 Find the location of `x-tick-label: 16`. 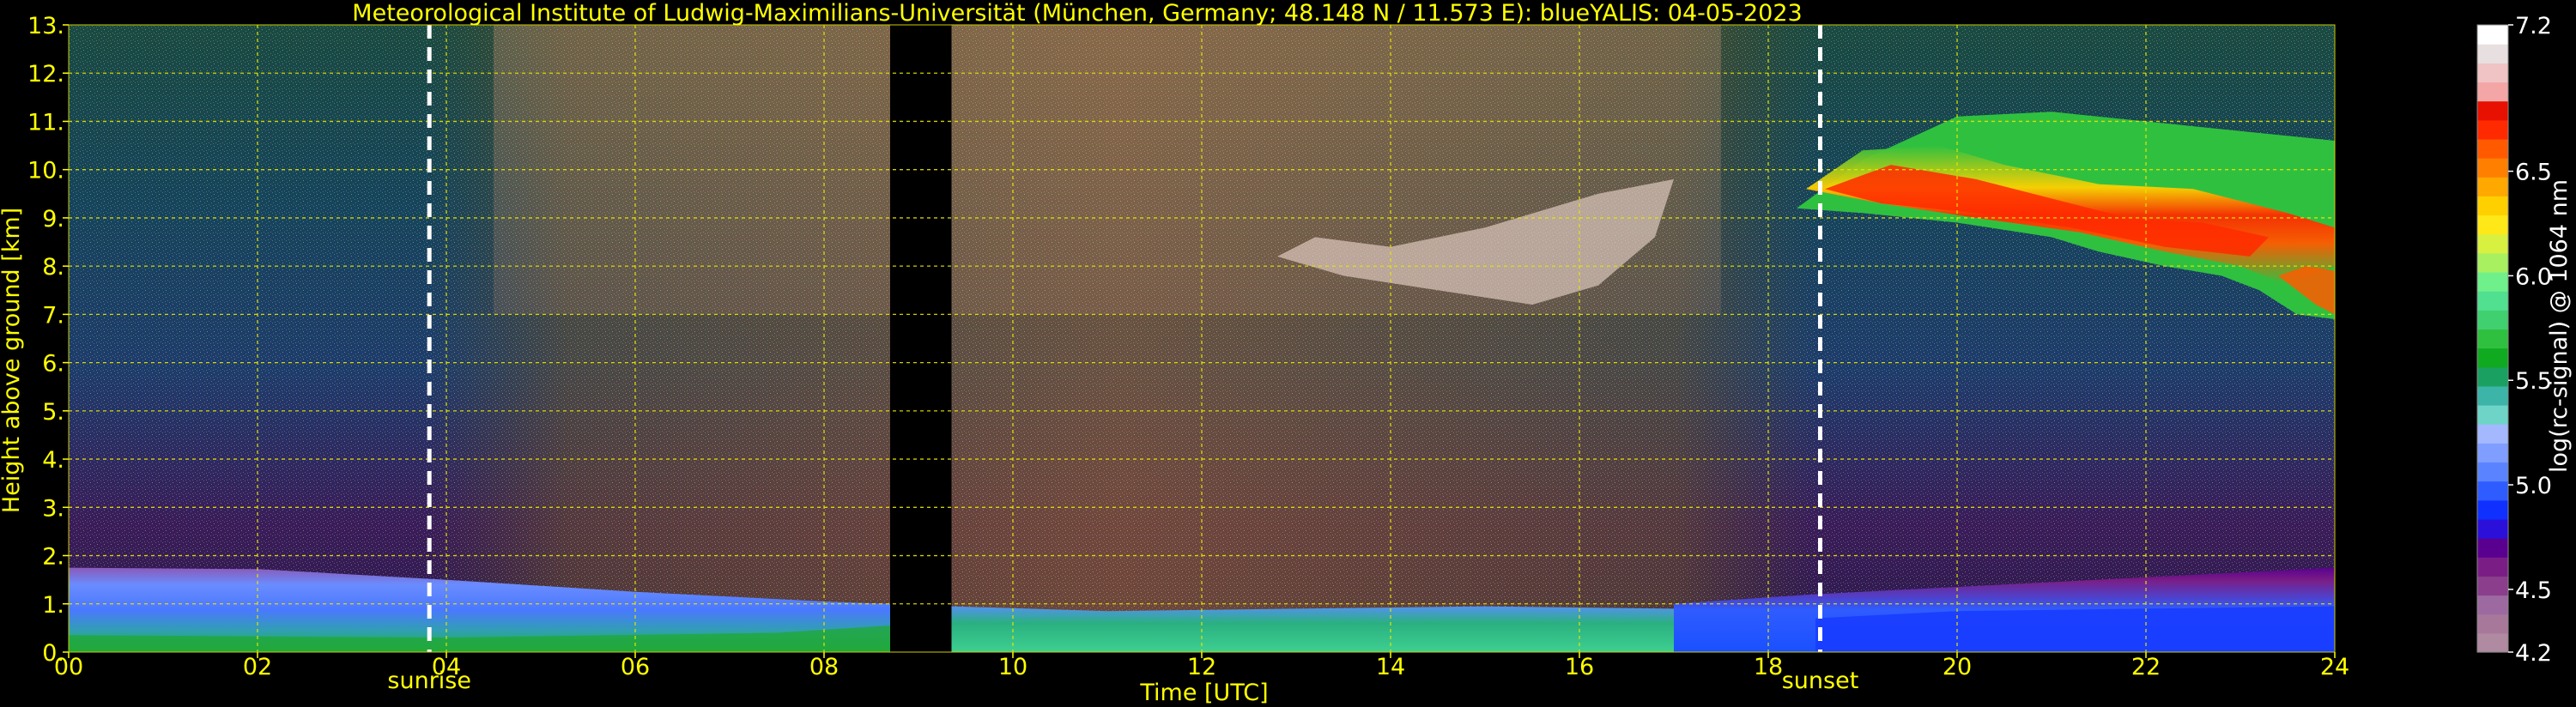

x-tick-label: 16 is located at coordinates (1579, 667).